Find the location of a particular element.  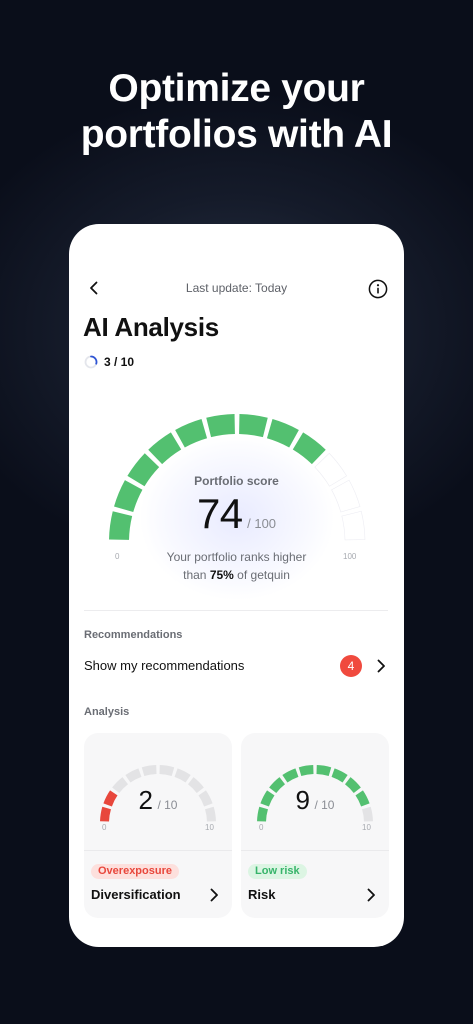

diversification-score-max: / 10 is located at coordinates (167, 805).